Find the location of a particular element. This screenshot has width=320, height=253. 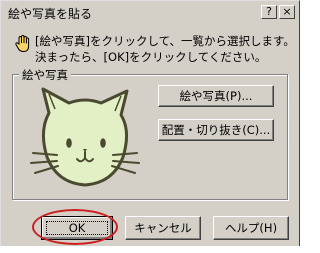

help-label: ヘルプ(H) is located at coordinates (251, 228).